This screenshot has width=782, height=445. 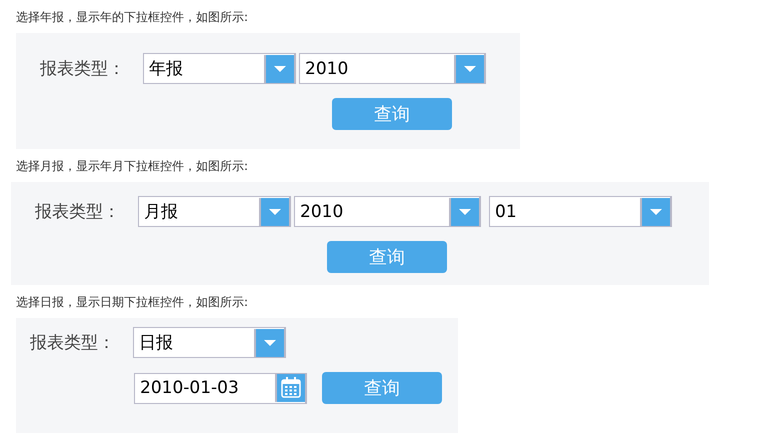 I want to click on caption-text: 选择年报，显示年的下拉框控件，如图所示:, so click(x=132, y=17).